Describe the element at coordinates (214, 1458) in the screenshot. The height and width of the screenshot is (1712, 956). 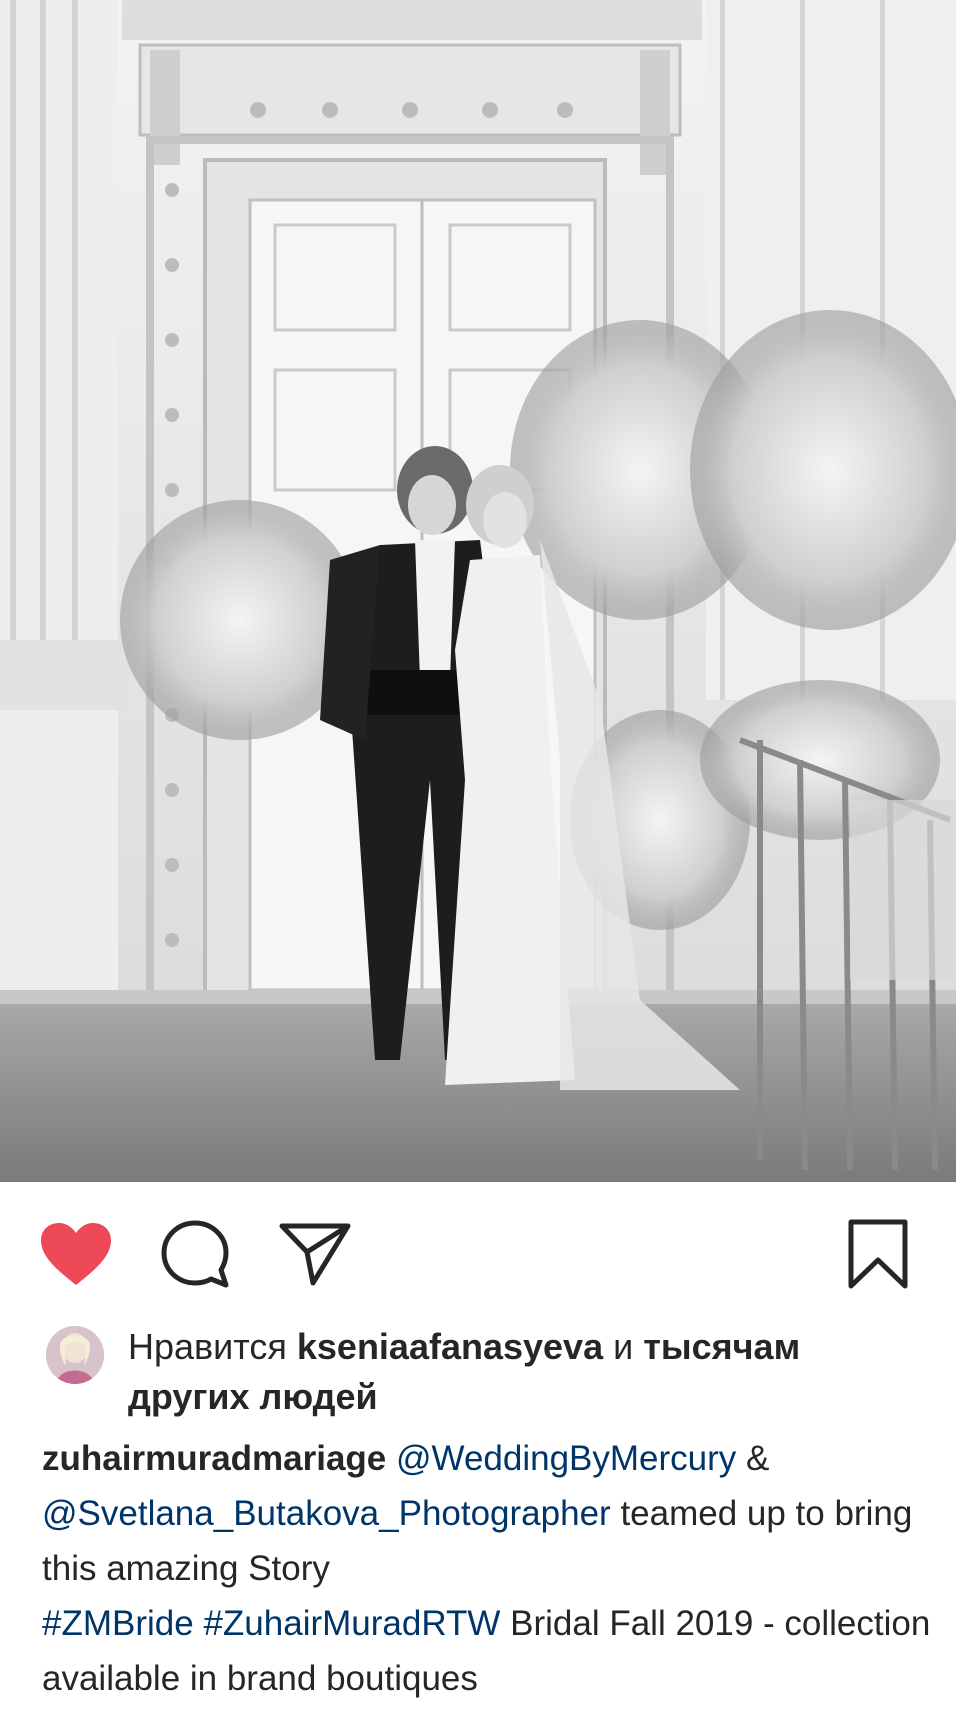
I see `caption-username: zuhairmuradmariage` at that location.